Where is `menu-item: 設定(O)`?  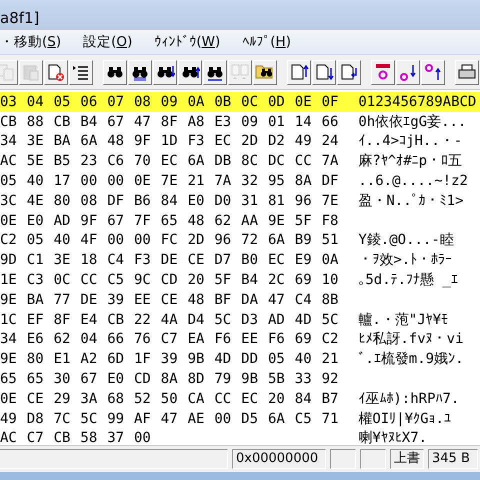
menu-item: 設定(O) is located at coordinates (107, 42).